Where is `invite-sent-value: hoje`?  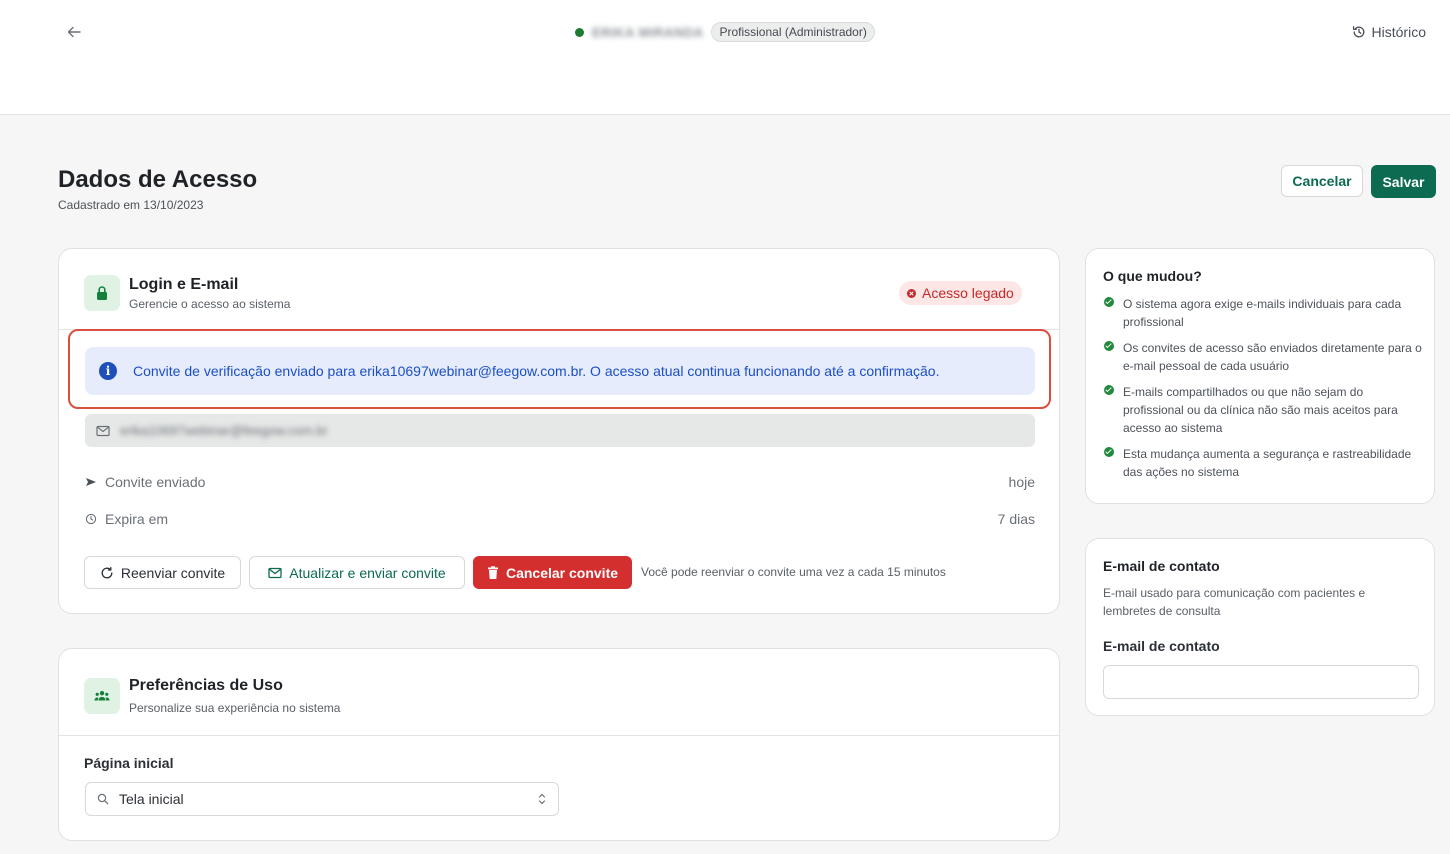 invite-sent-value: hoje is located at coordinates (1021, 482).